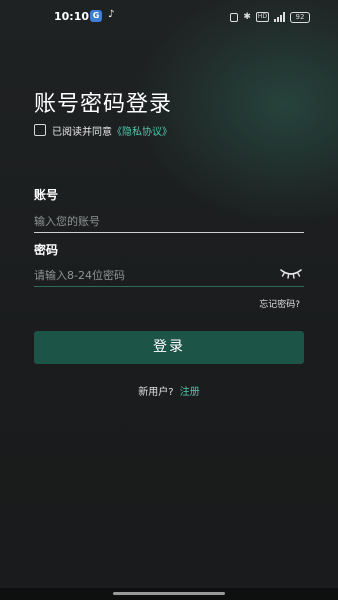 This screenshot has width=338, height=600. Describe the element at coordinates (169, 593) in the screenshot. I see `home-indicator` at that location.